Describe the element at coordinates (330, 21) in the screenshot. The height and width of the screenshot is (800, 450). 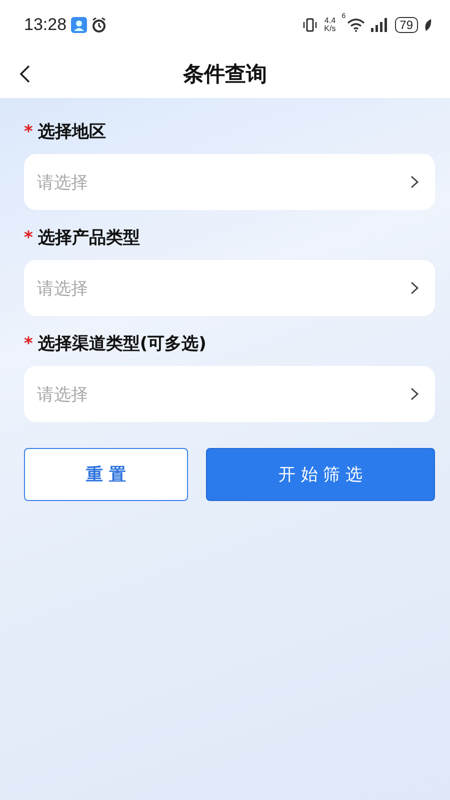
I see `net-speed-value: 4.4` at that location.